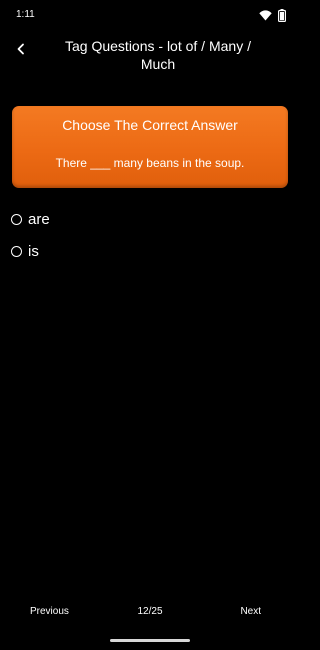  What do you see at coordinates (39, 219) in the screenshot?
I see `option-label: are` at bounding box center [39, 219].